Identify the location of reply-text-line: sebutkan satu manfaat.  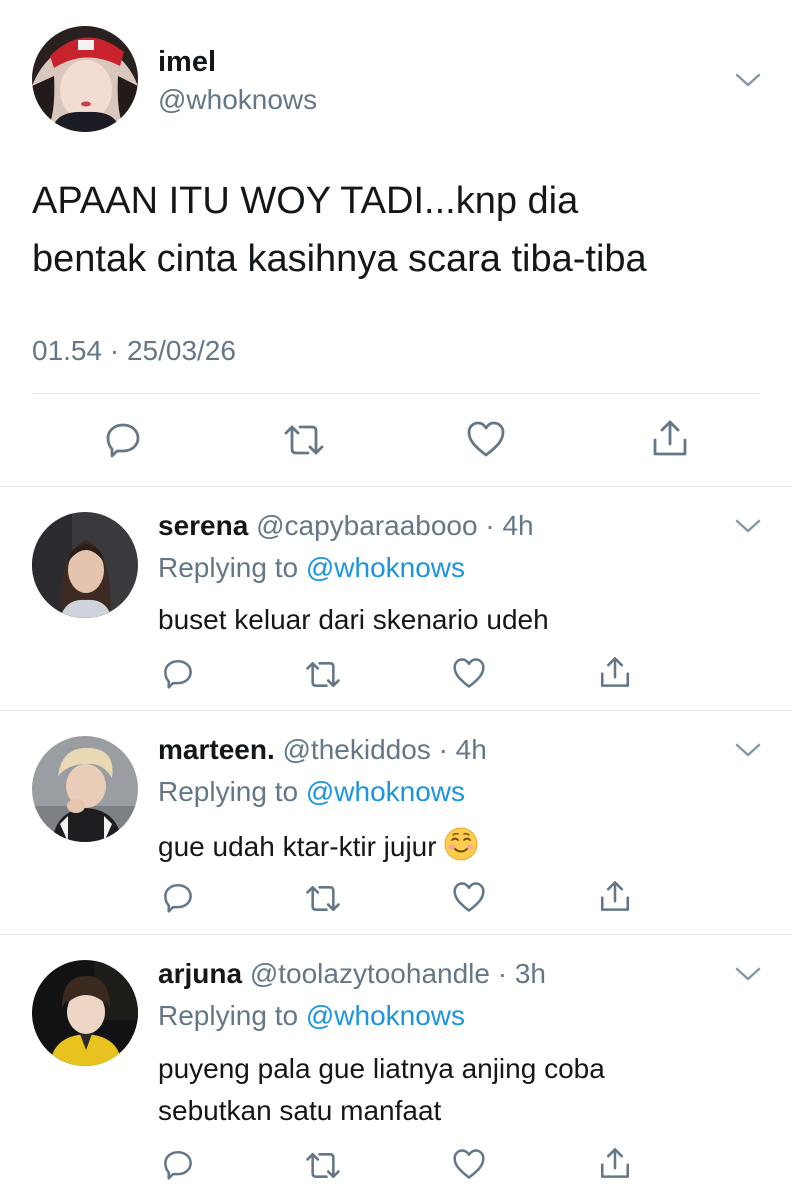
(300, 1110).